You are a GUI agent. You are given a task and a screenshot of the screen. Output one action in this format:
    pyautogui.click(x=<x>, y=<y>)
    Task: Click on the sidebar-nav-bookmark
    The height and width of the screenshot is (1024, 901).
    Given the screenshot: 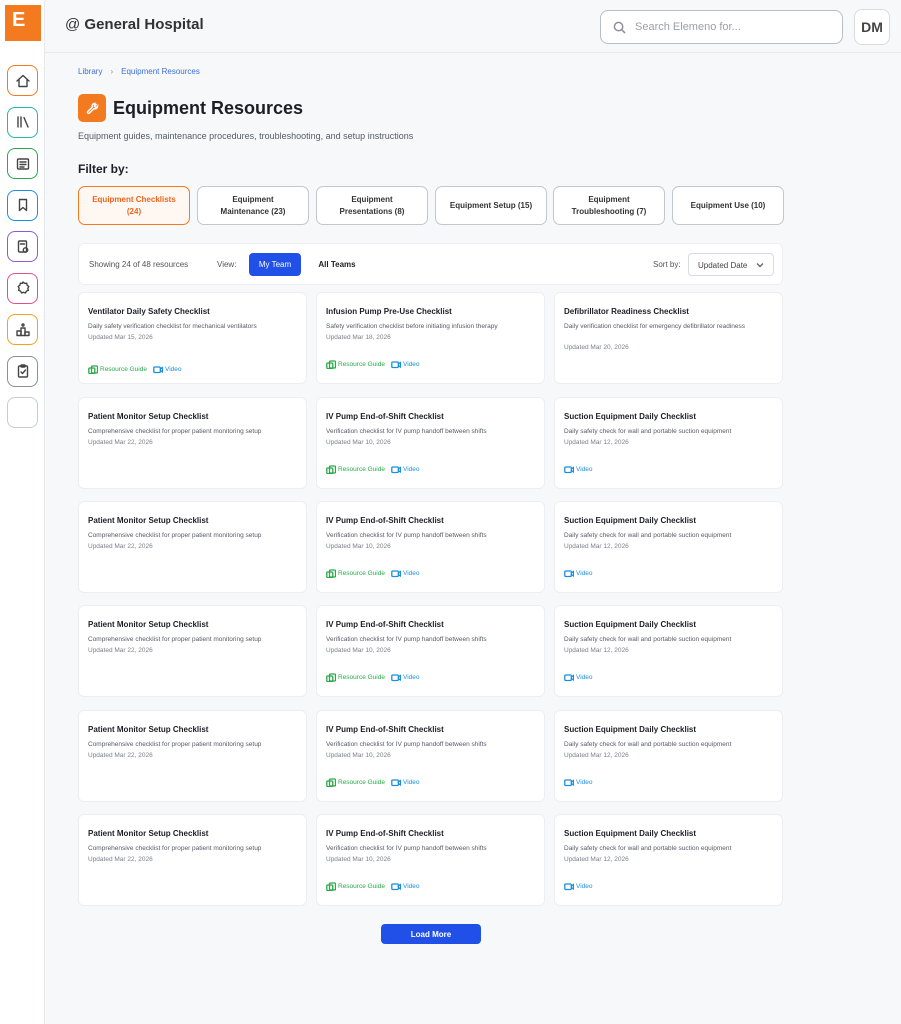 What is the action you would take?
    pyautogui.click(x=22, y=205)
    